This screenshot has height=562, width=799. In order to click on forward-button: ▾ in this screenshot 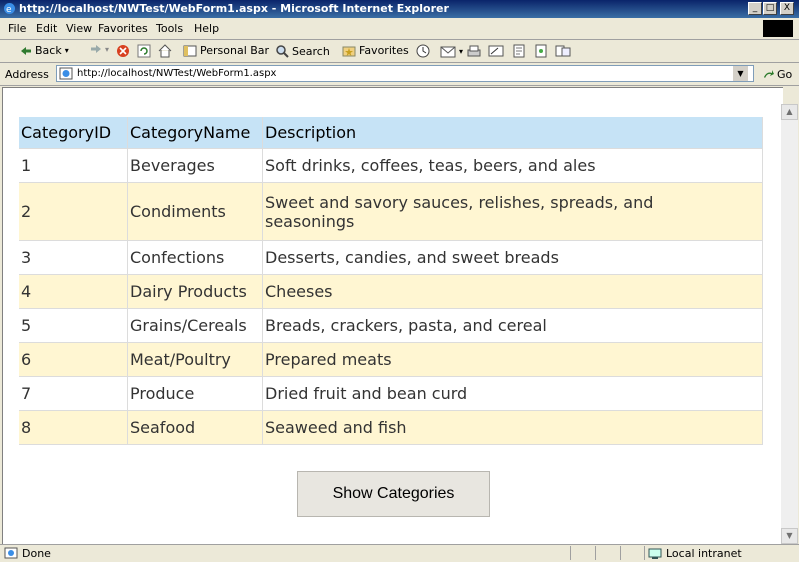, I will do `click(99, 49)`.